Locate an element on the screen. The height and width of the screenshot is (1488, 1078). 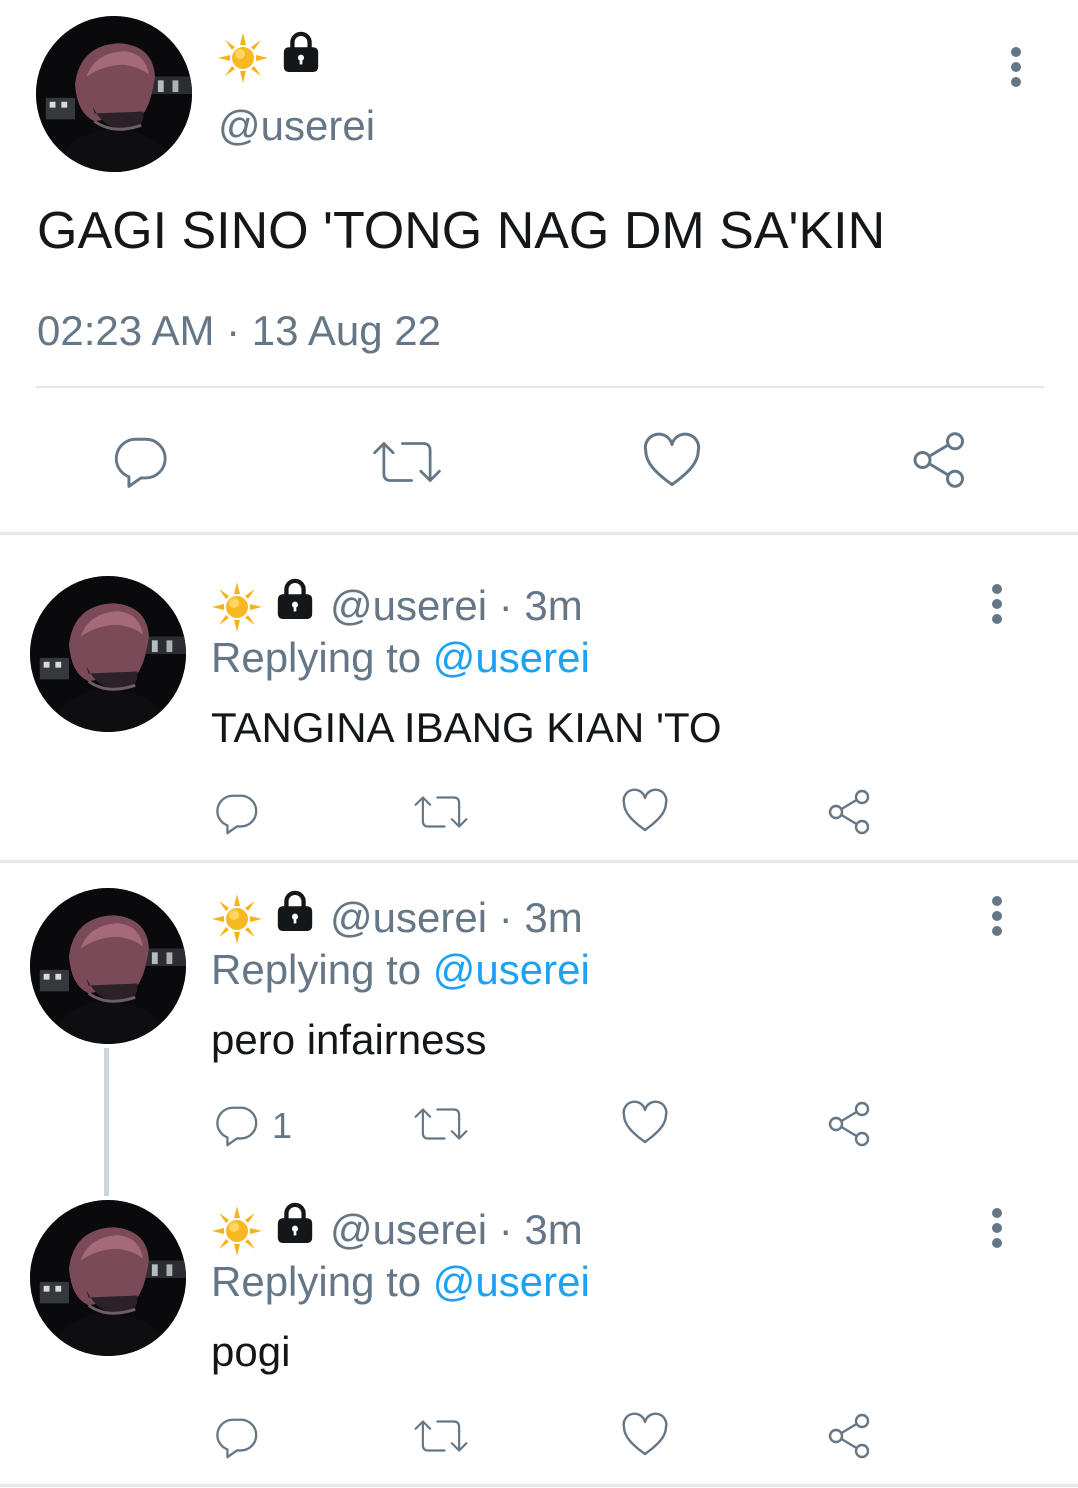
reply-text: pero infairness is located at coordinates (349, 1039).